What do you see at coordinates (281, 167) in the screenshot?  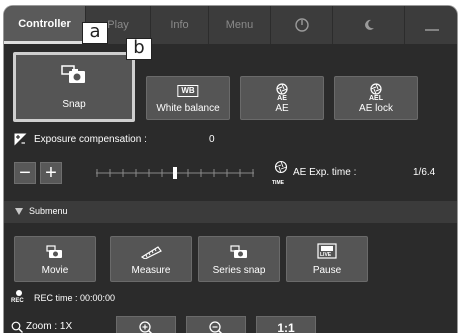 I see `ae-time-icon` at bounding box center [281, 167].